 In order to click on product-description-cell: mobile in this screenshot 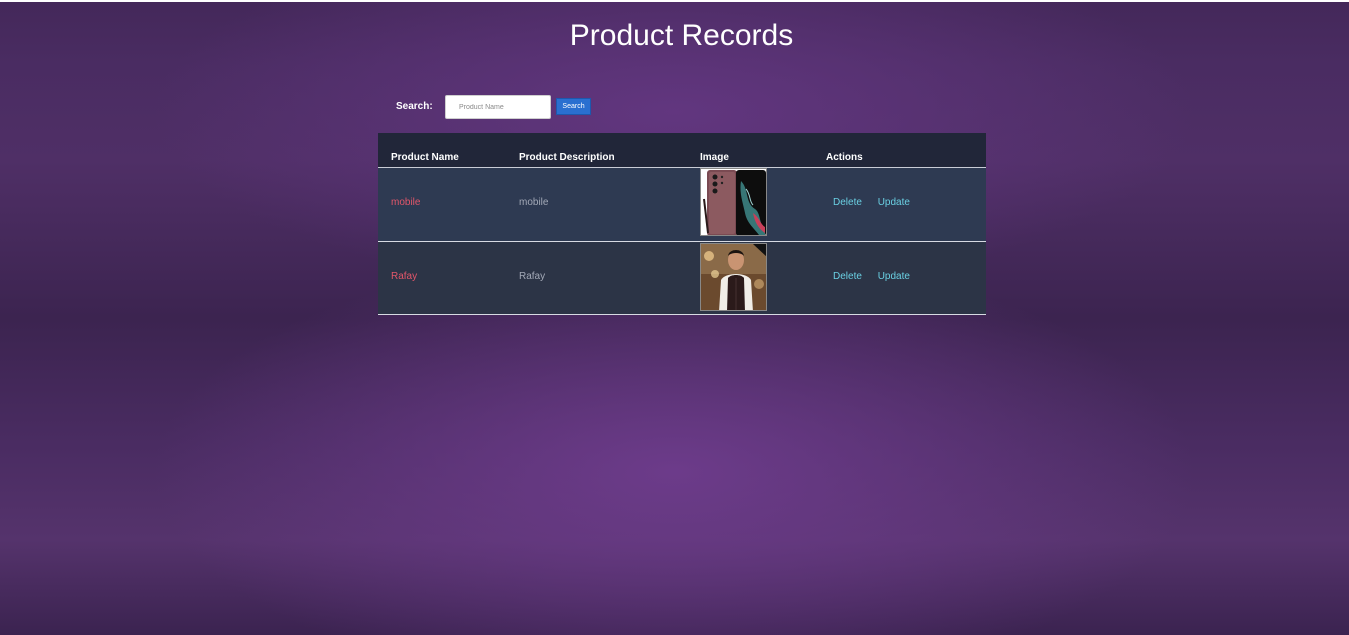, I will do `click(534, 202)`.